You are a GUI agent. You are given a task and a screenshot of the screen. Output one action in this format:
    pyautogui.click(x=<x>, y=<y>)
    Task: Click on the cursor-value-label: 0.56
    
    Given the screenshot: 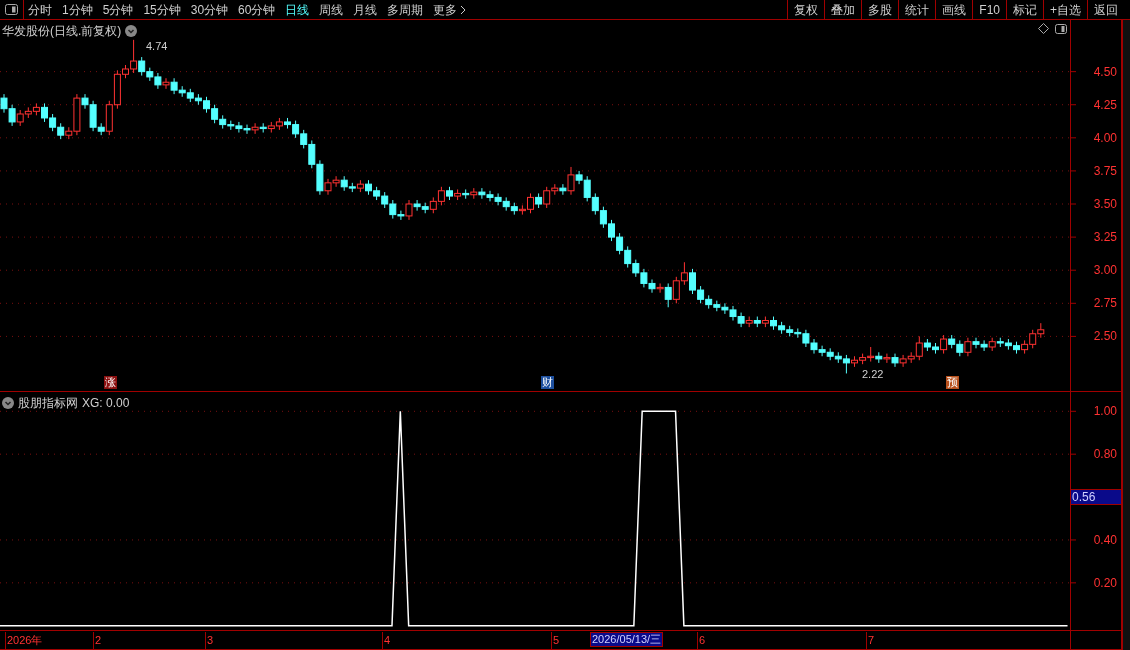 What is the action you would take?
    pyautogui.click(x=1096, y=497)
    